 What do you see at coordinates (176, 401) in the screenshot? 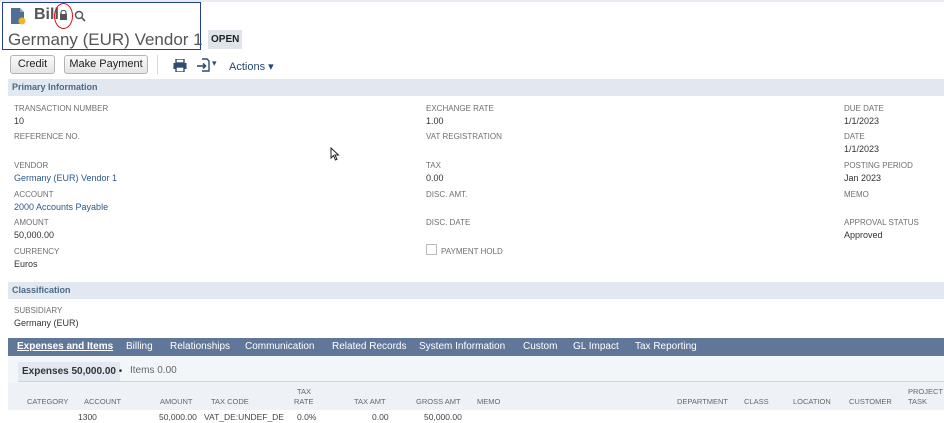
I see `col-amount: AMOUNT` at bounding box center [176, 401].